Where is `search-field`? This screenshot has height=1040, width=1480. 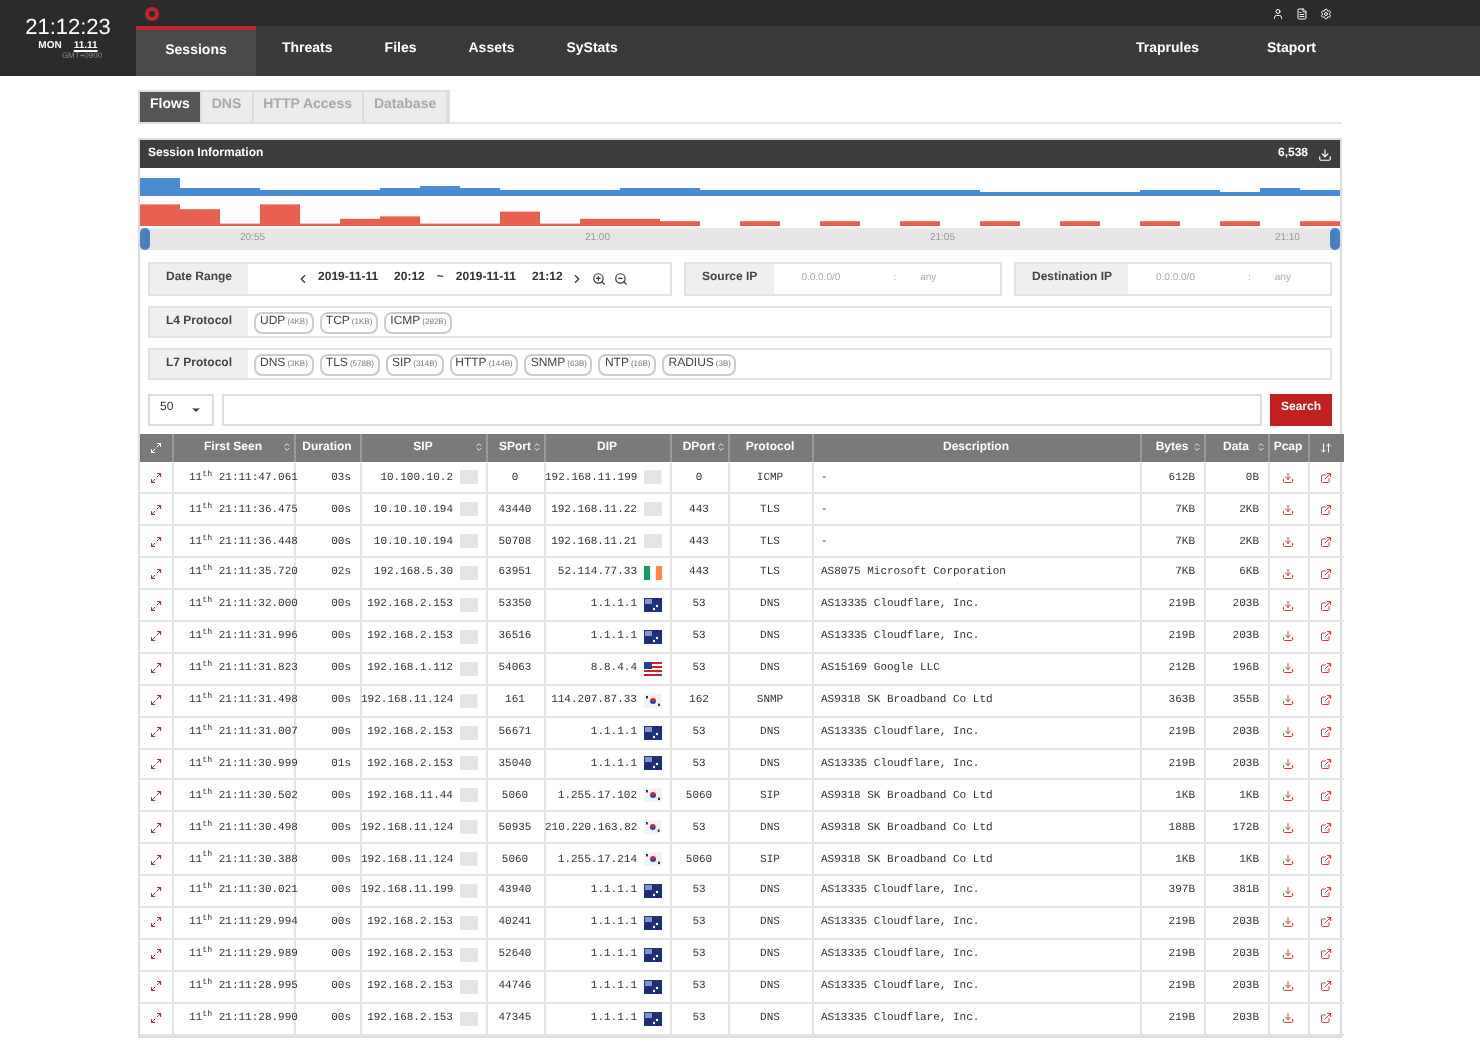
search-field is located at coordinates (742, 409).